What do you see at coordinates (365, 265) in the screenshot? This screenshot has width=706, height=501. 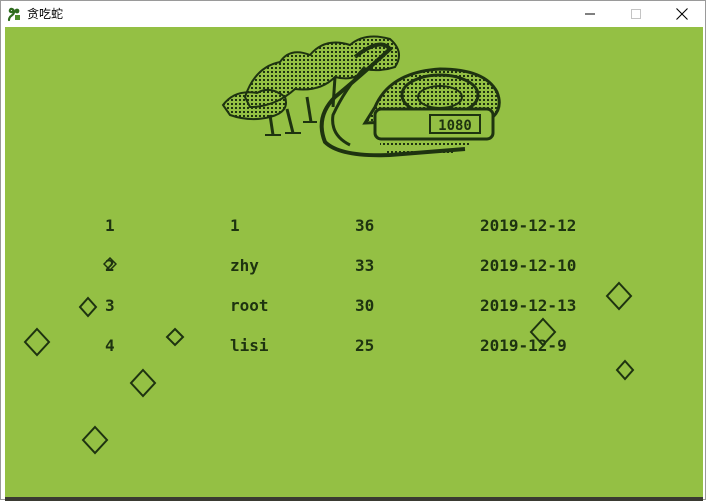 I see `score-cell: 33` at bounding box center [365, 265].